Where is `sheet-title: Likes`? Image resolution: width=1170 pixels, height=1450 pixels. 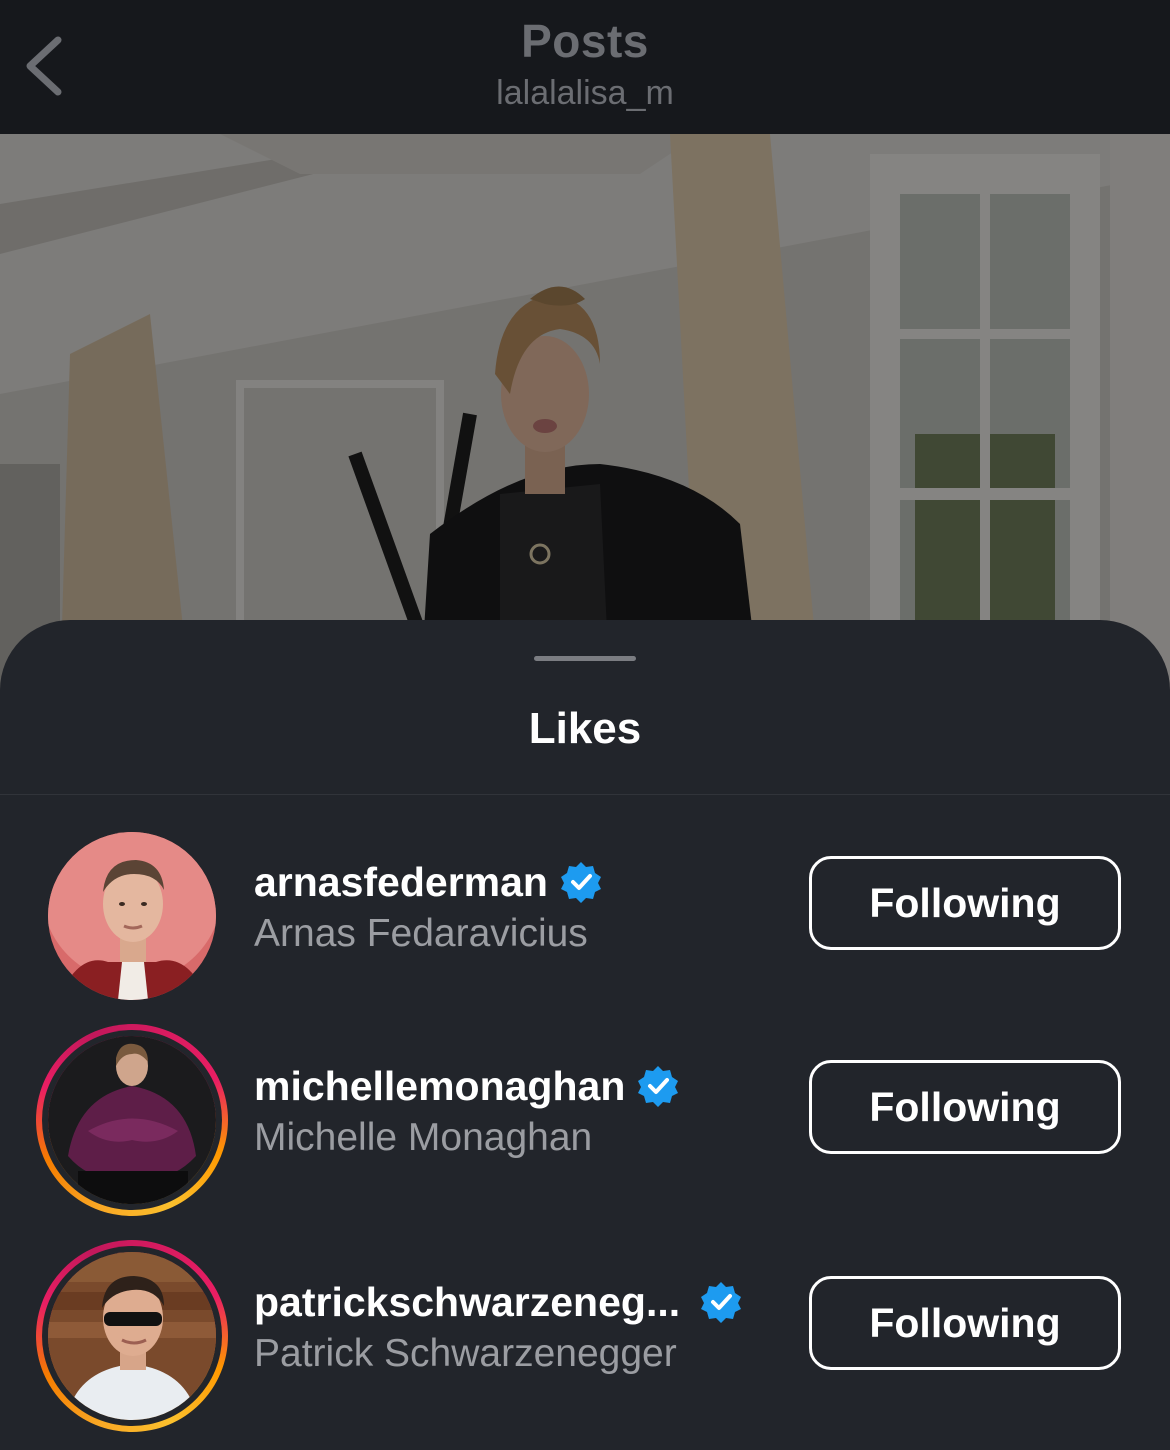 sheet-title: Likes is located at coordinates (585, 728).